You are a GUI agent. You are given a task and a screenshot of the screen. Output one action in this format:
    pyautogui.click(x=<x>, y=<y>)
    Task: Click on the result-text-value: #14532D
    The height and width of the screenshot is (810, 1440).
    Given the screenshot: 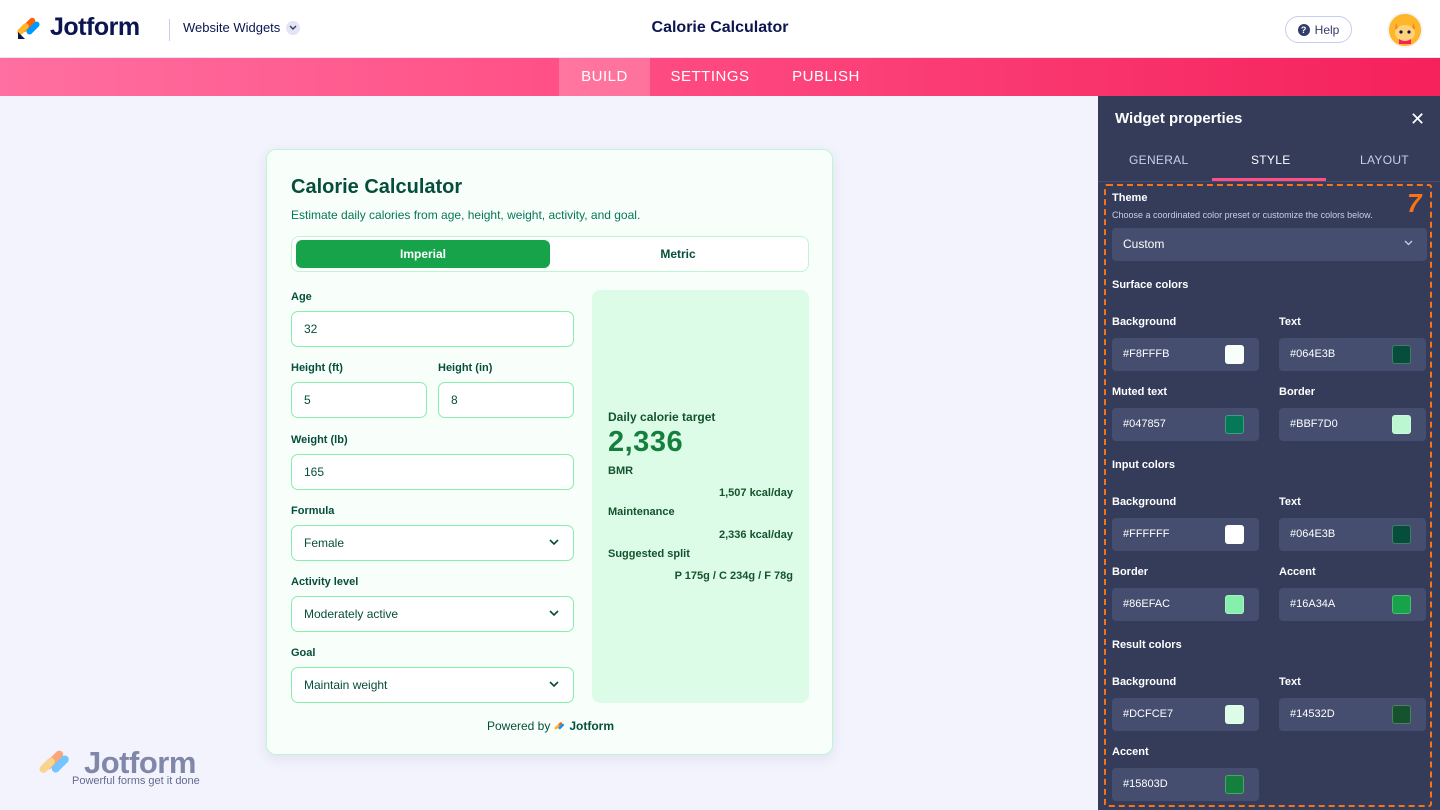 What is the action you would take?
    pyautogui.click(x=1312, y=714)
    